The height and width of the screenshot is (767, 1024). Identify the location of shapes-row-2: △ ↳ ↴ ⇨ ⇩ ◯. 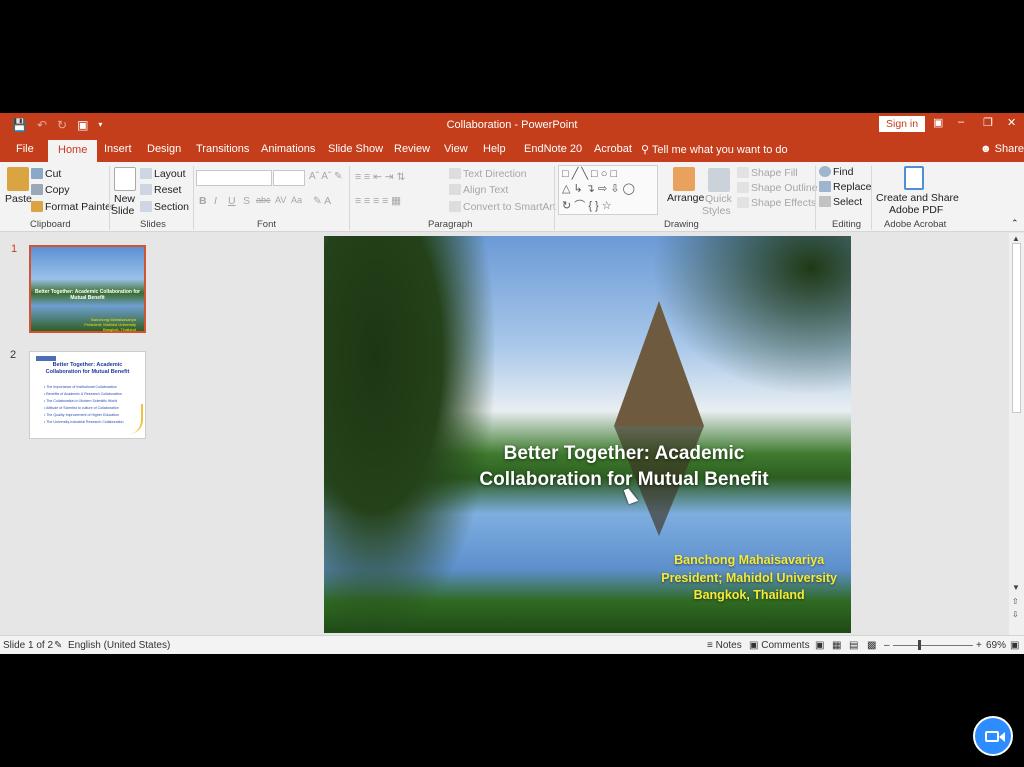
(598, 188).